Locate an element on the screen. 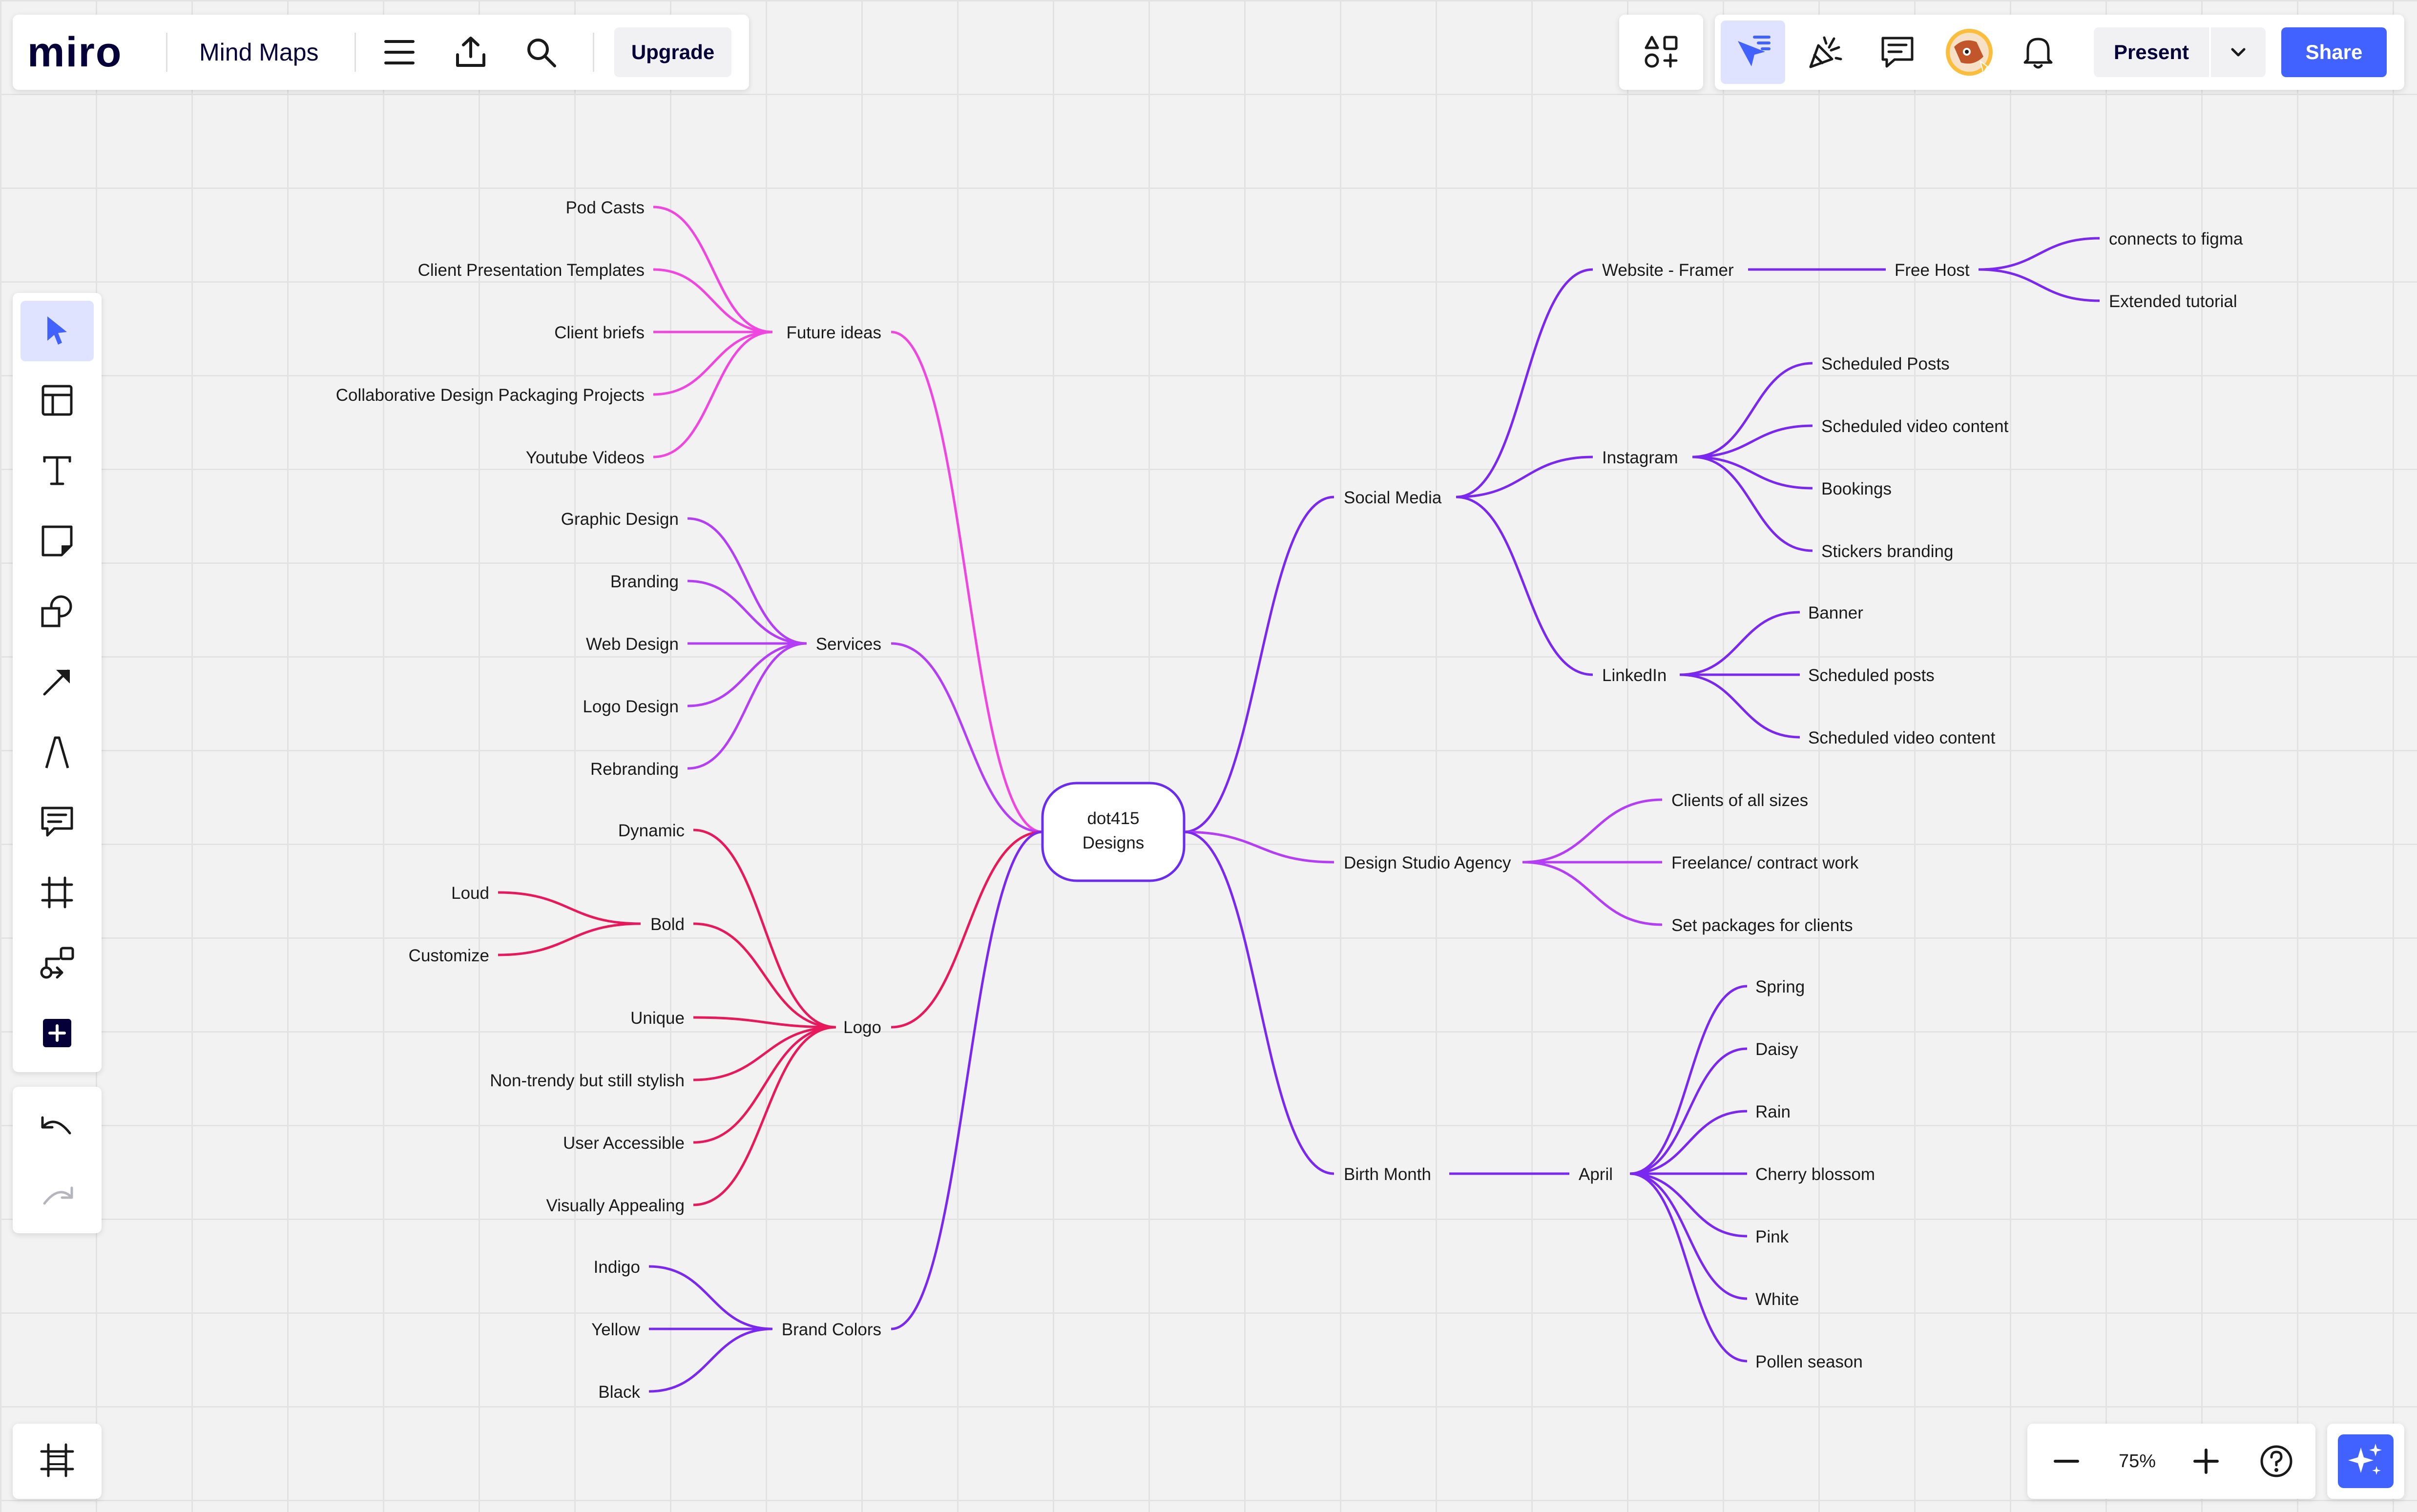 Image resolution: width=2417 pixels, height=1512 pixels. node-client-briefs: Client briefs is located at coordinates (599, 332).